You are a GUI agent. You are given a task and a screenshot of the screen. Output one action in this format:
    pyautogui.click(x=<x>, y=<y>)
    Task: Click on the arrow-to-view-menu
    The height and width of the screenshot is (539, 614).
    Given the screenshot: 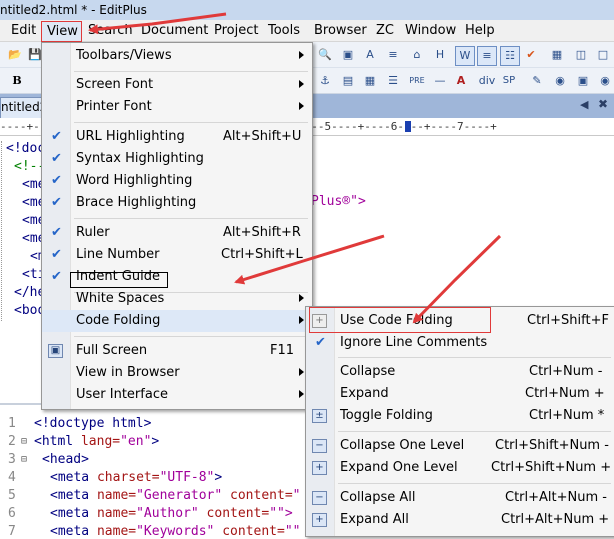 What is the action you would take?
    pyautogui.click(x=157, y=23)
    